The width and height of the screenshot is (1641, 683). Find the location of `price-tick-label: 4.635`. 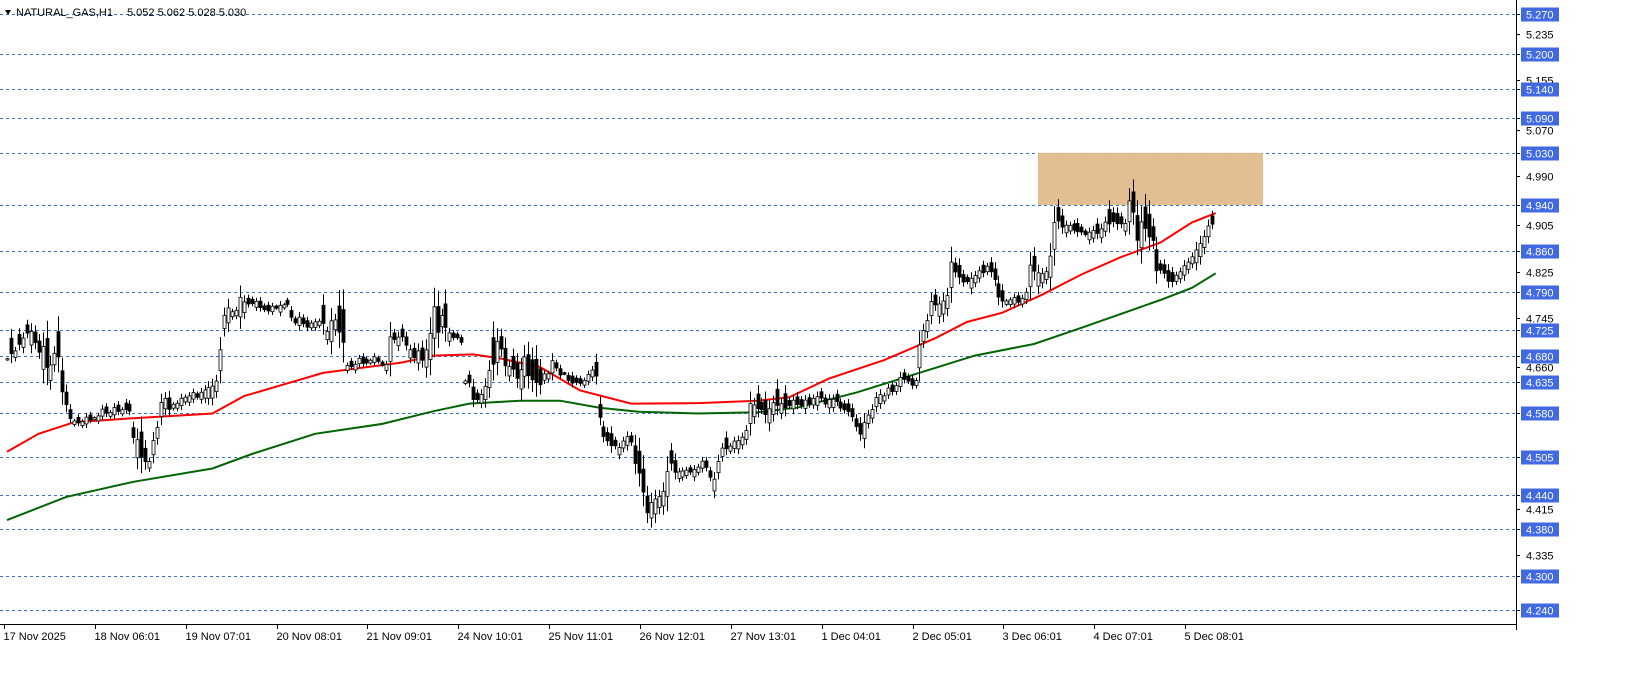

price-tick-label: 4.635 is located at coordinates (1540, 384).